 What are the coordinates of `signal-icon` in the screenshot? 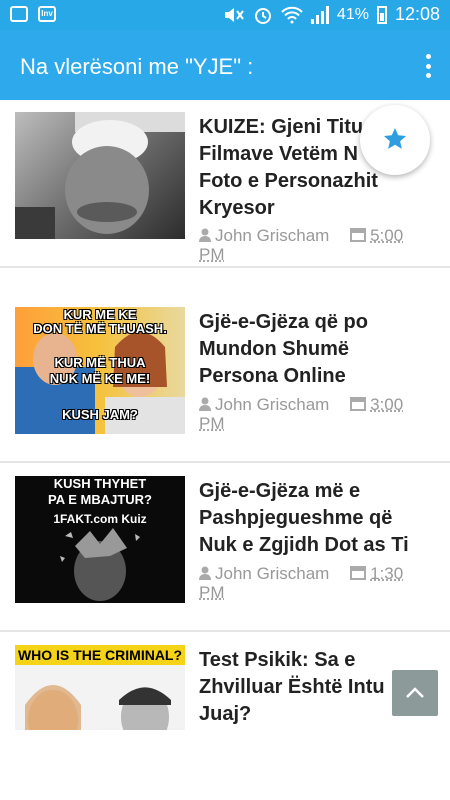 It's located at (319, 14).